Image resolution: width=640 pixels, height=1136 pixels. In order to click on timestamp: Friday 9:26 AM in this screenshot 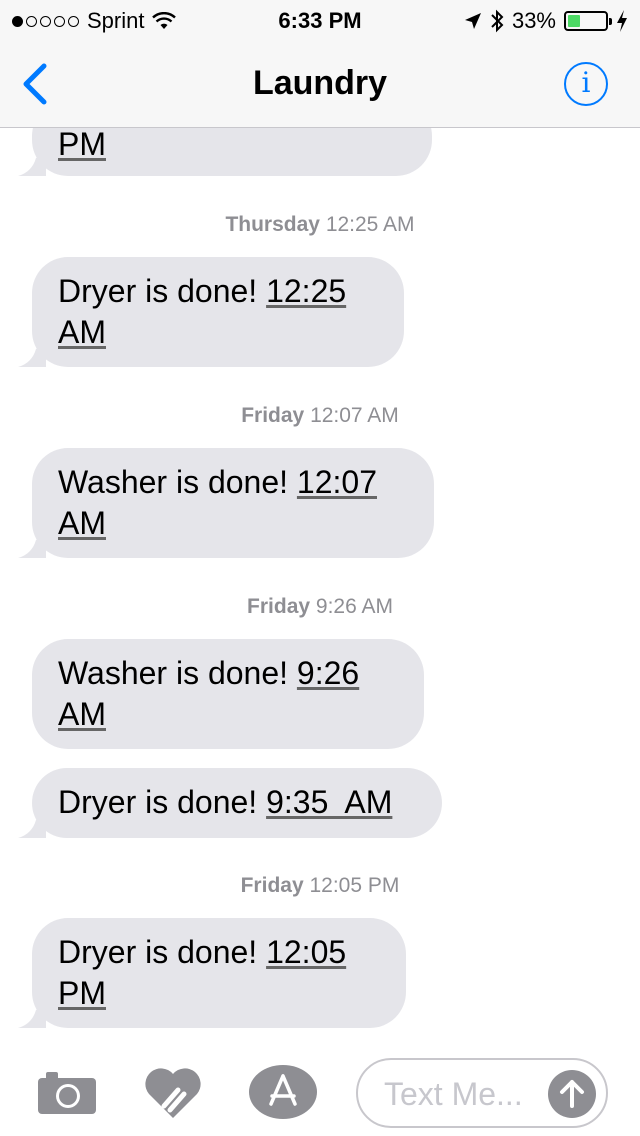, I will do `click(320, 607)`.